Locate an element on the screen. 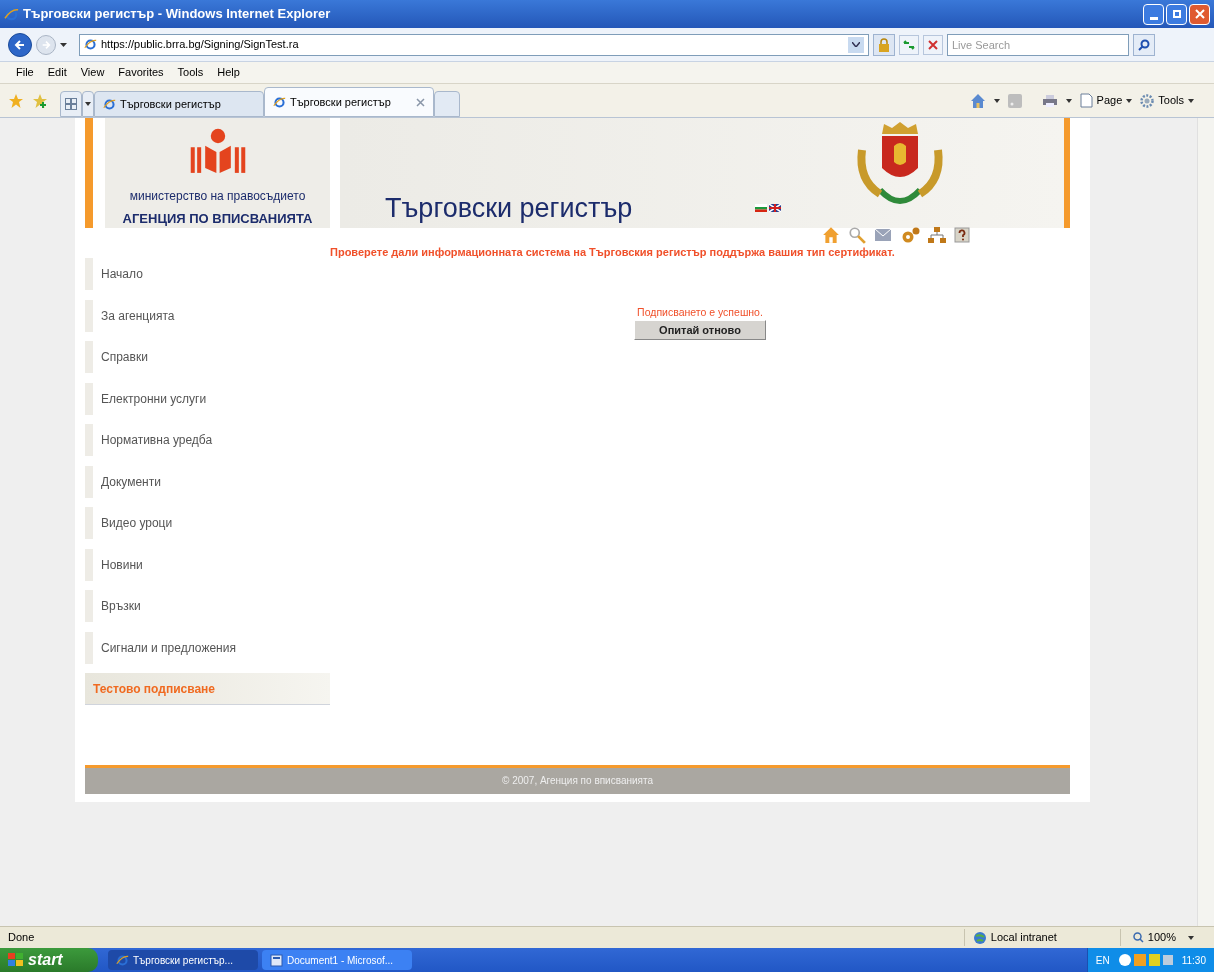  command-button: Tools is located at coordinates (1167, 100).